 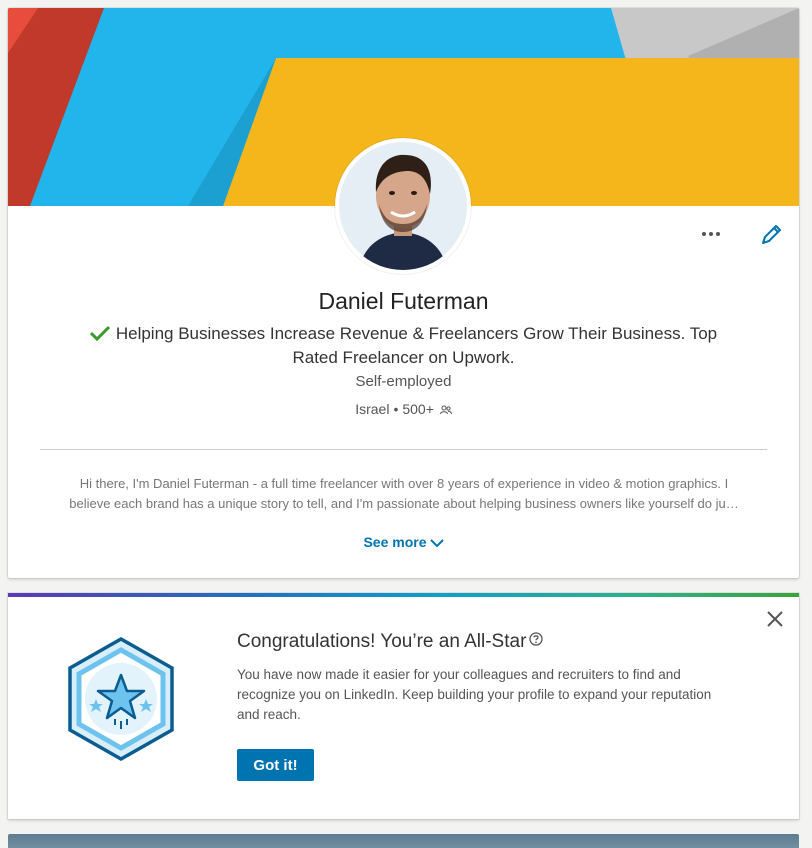 I want to click on next-card-banner, so click(x=403, y=841).